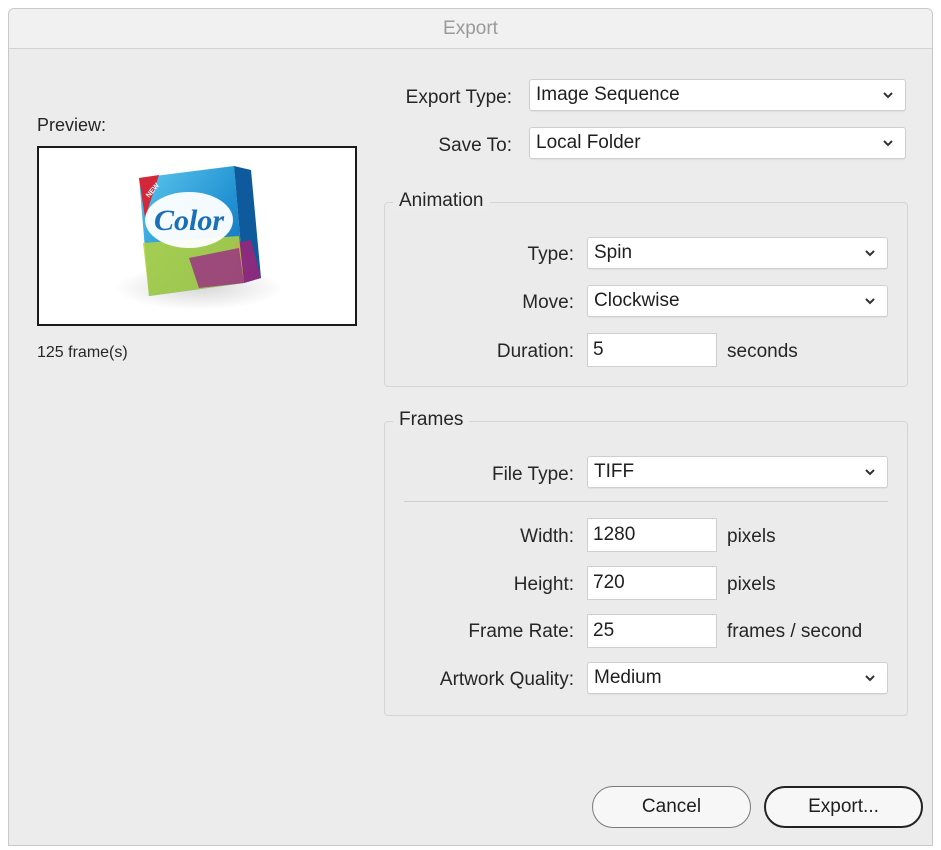 This screenshot has height=850, width=941. Describe the element at coordinates (646, 501) in the screenshot. I see `frames-divider` at that location.